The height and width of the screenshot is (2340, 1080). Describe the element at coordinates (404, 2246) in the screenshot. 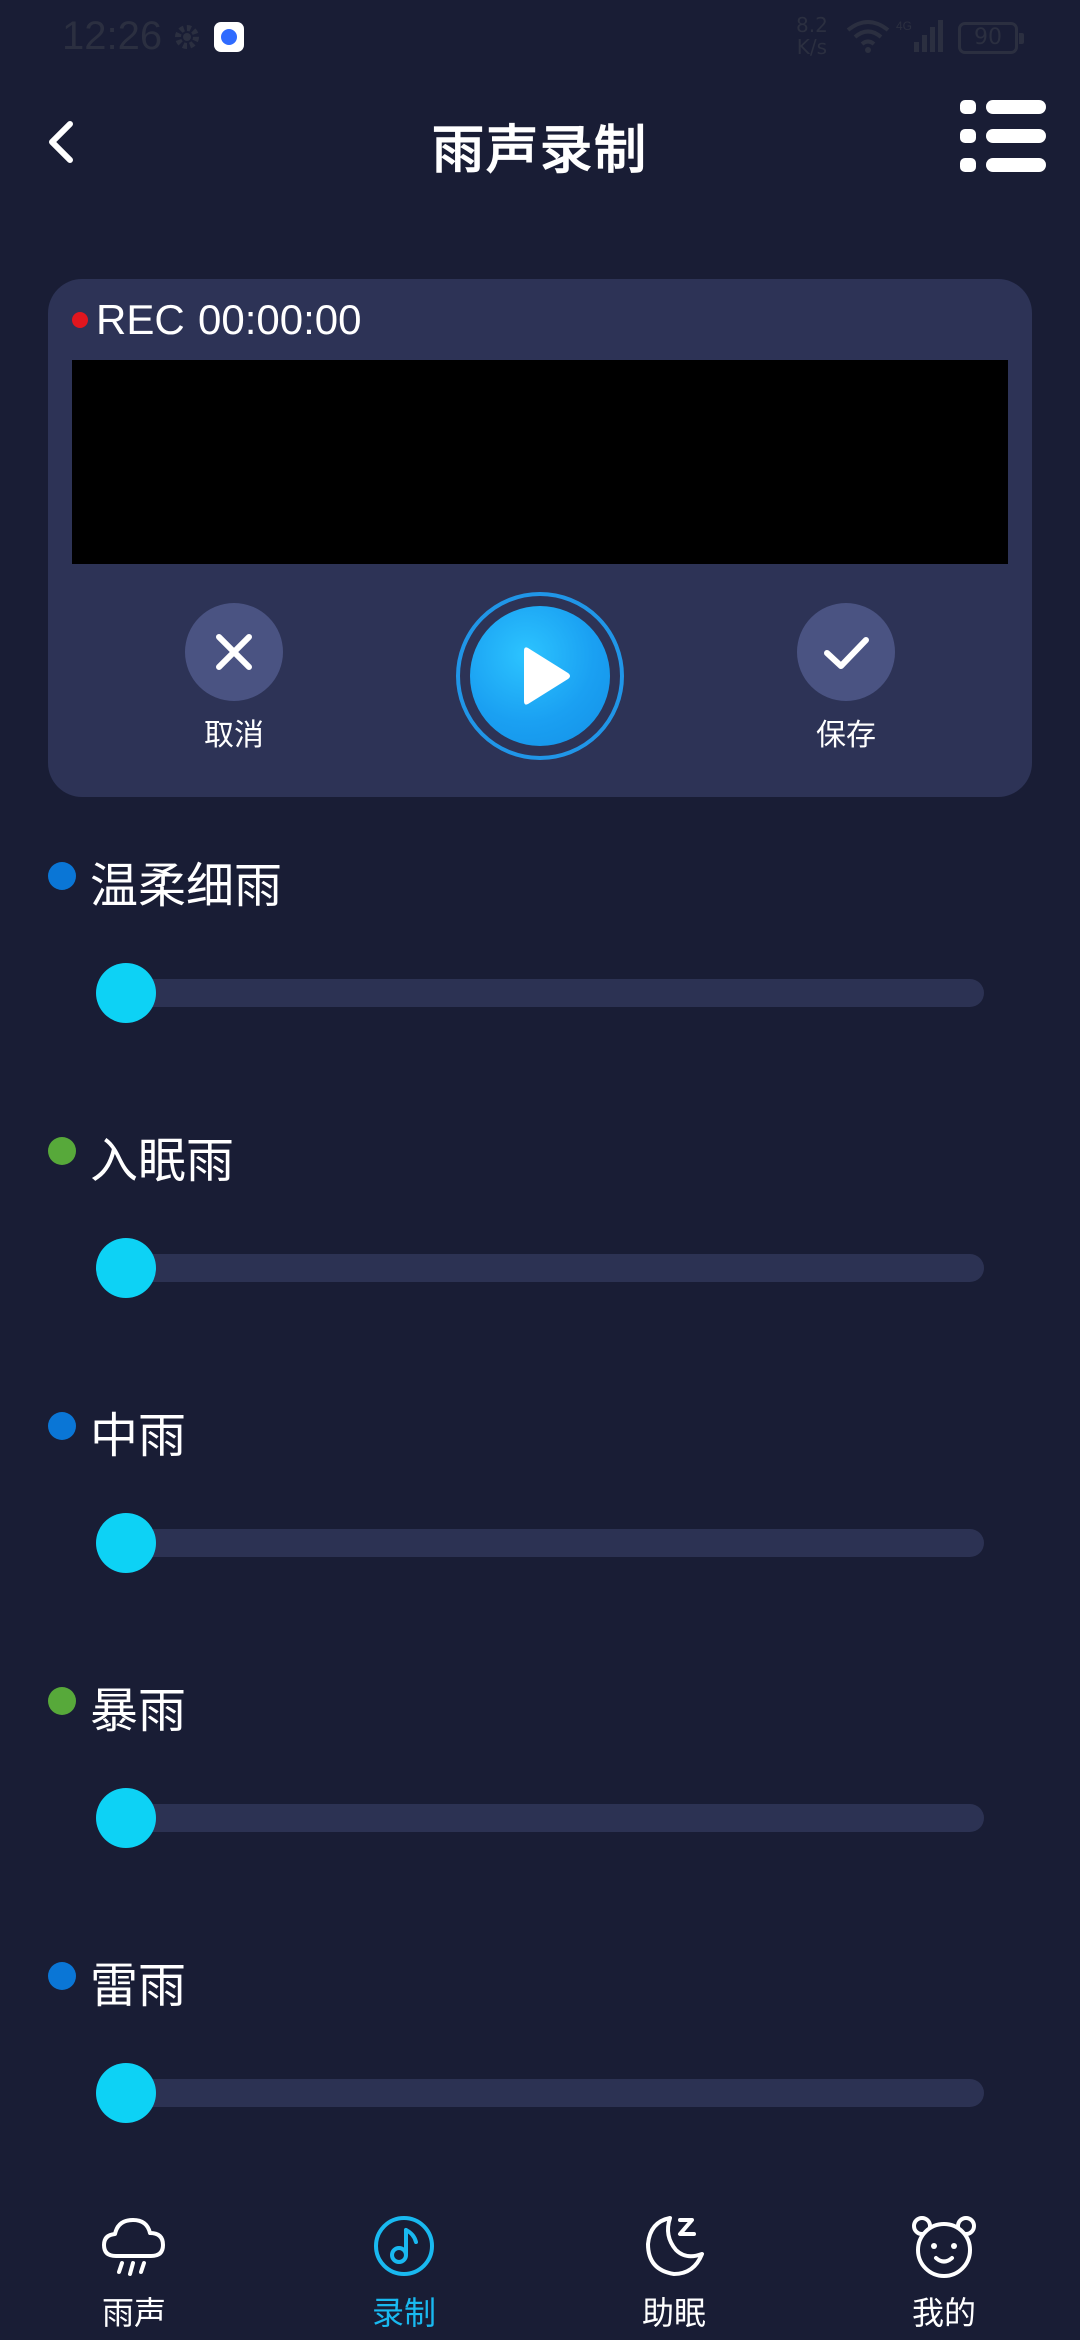

I see `music-note-icon` at that location.